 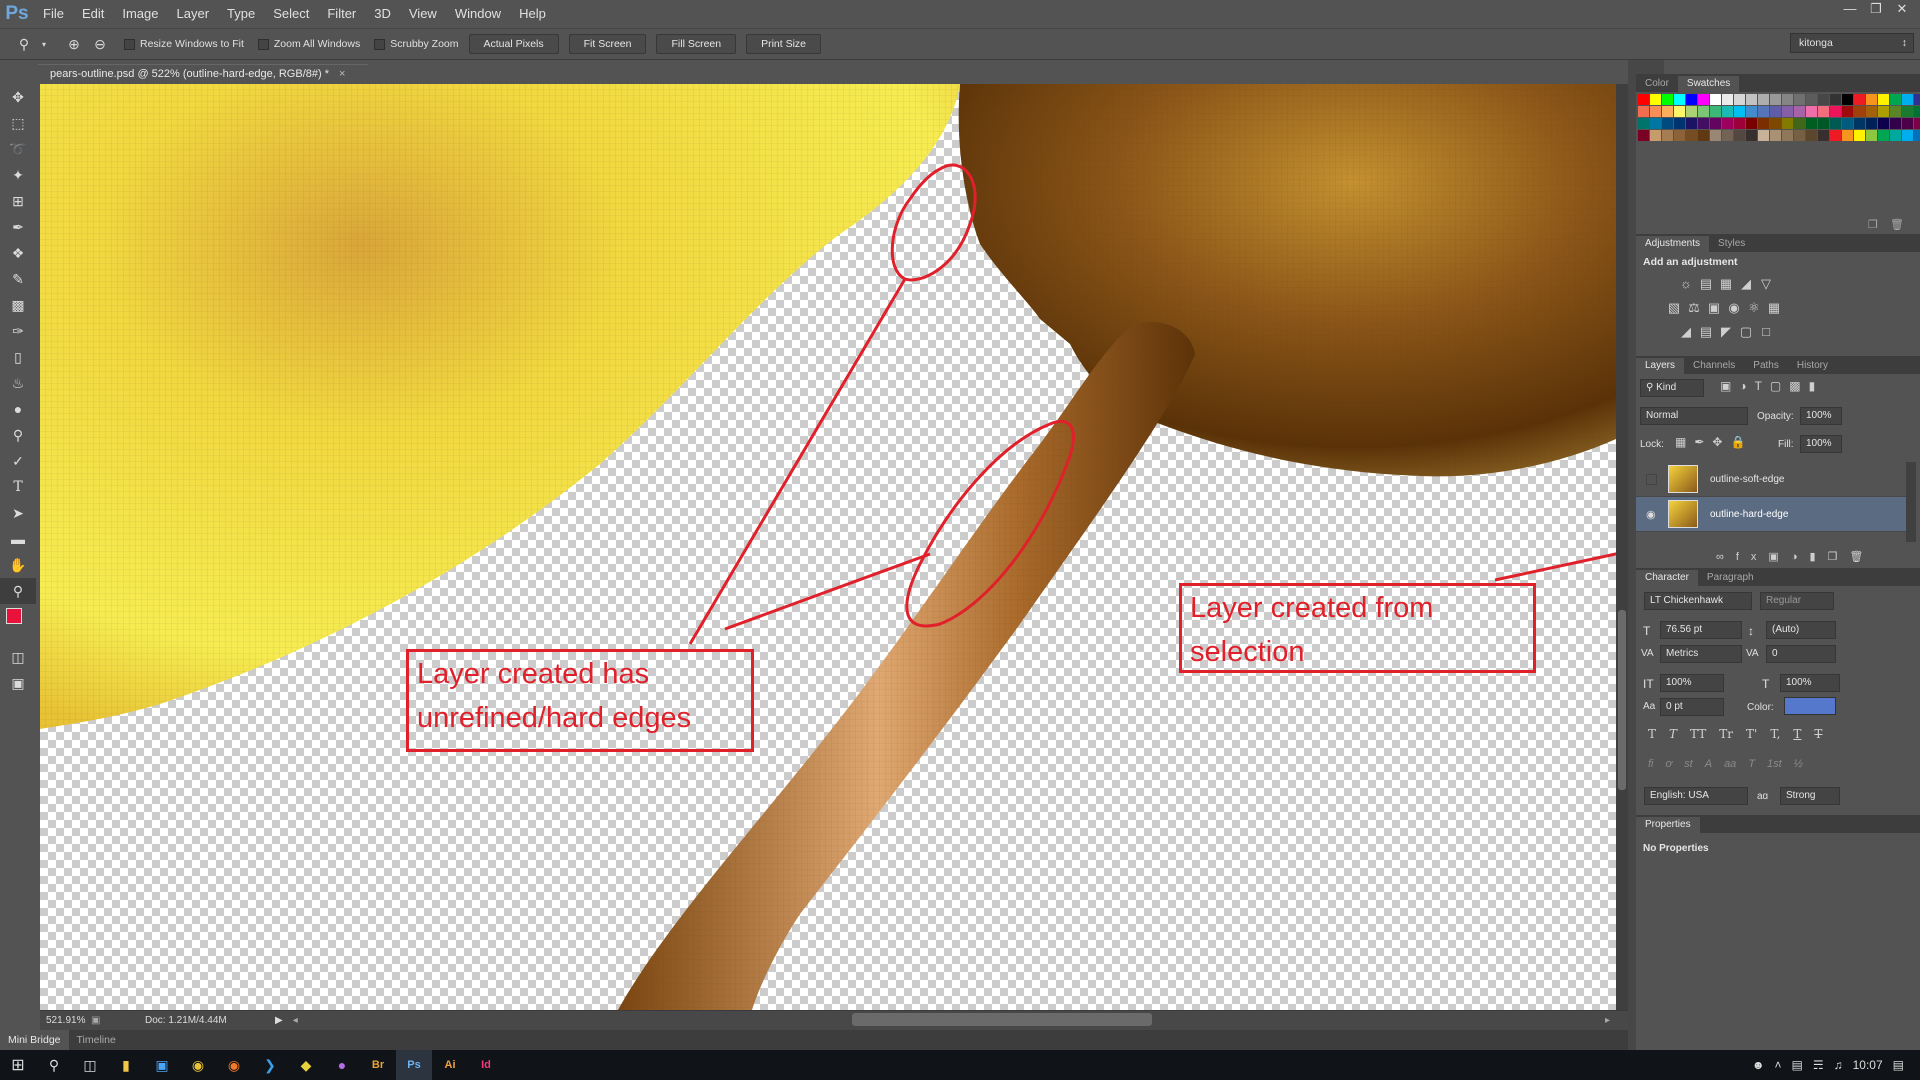 I want to click on status-menu-arrow-icon: ▶, so click(x=279, y=1020).